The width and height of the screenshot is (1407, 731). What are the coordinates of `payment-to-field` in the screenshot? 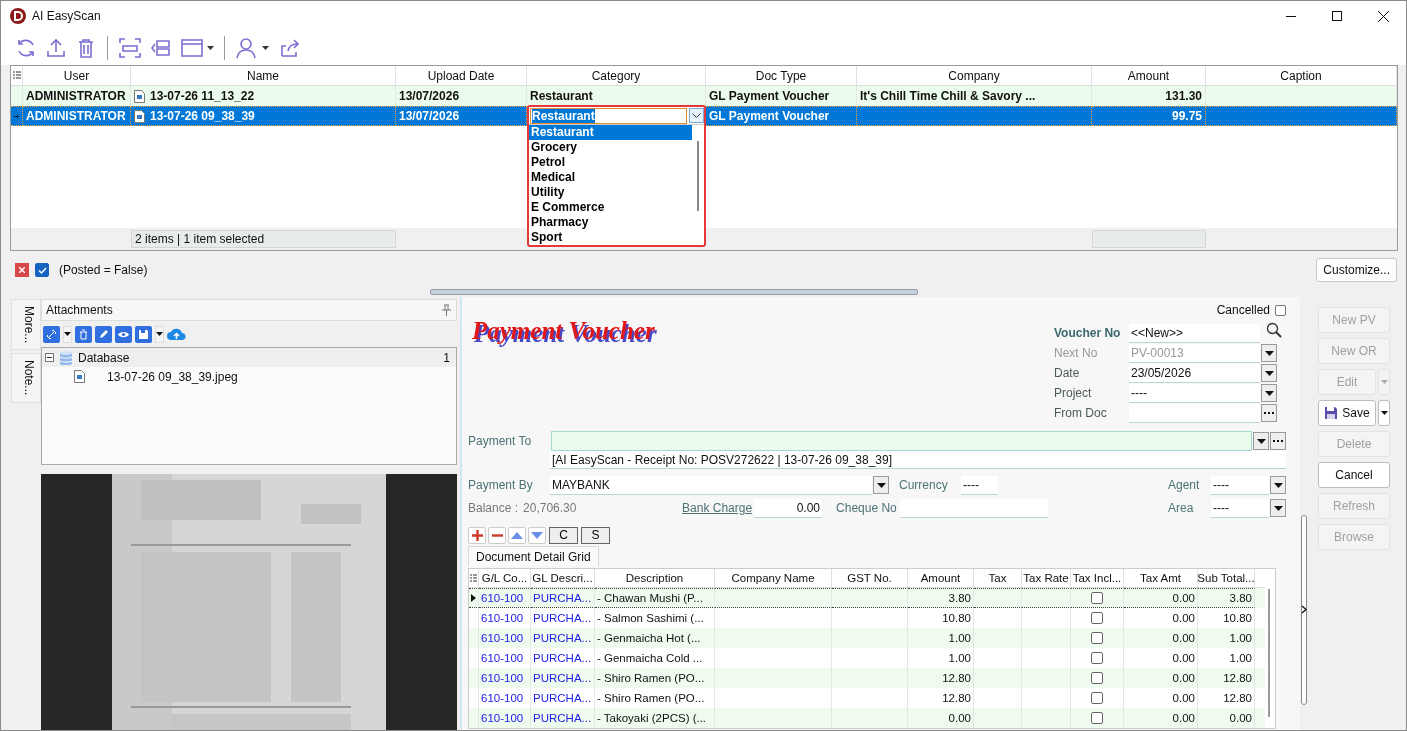 It's located at (901, 441).